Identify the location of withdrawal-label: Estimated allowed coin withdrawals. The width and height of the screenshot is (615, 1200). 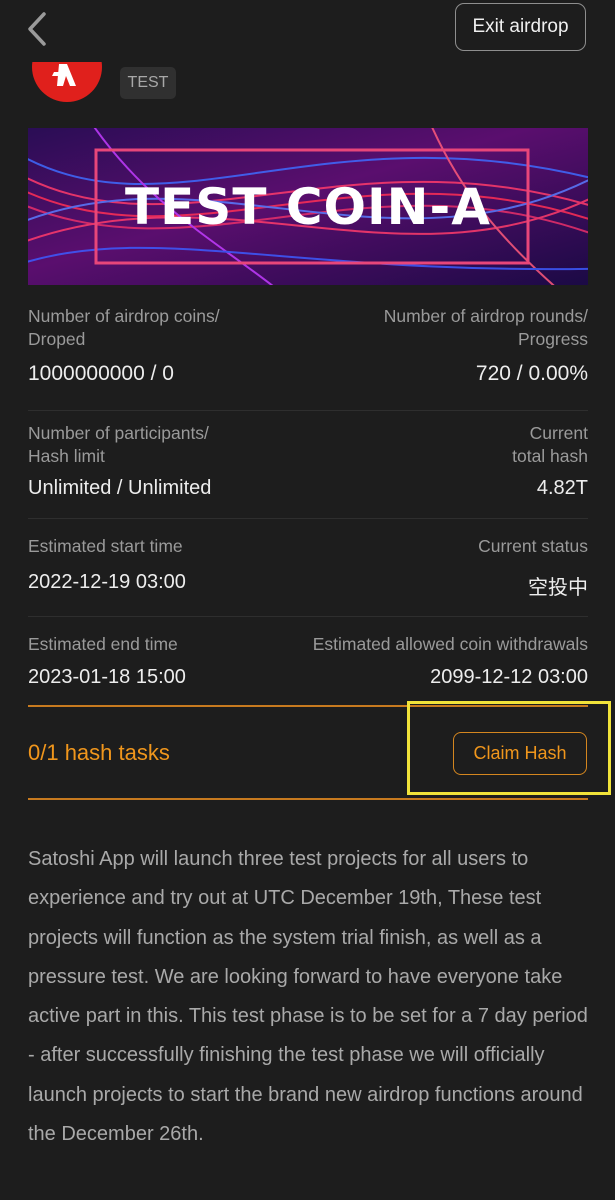
(450, 644).